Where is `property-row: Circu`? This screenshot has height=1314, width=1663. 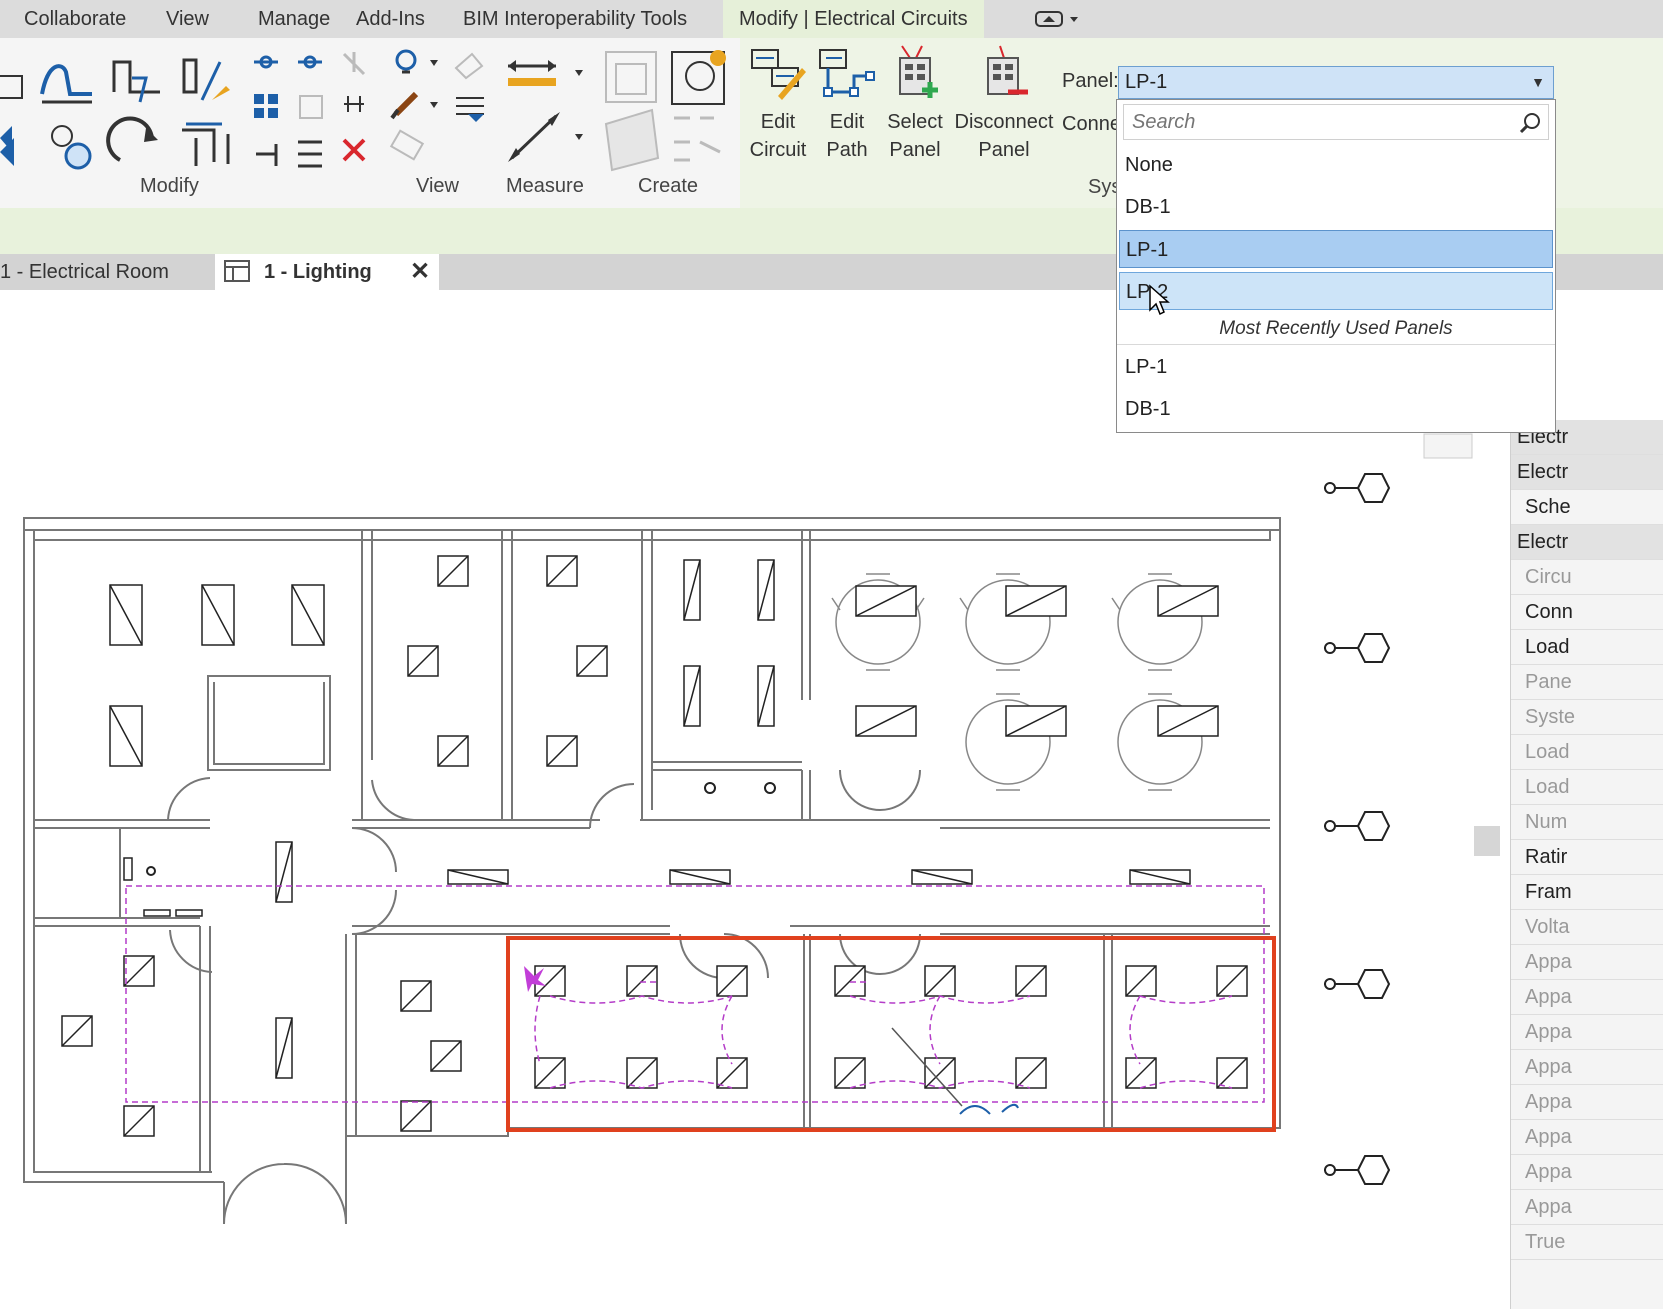
property-row: Circu is located at coordinates (1587, 577).